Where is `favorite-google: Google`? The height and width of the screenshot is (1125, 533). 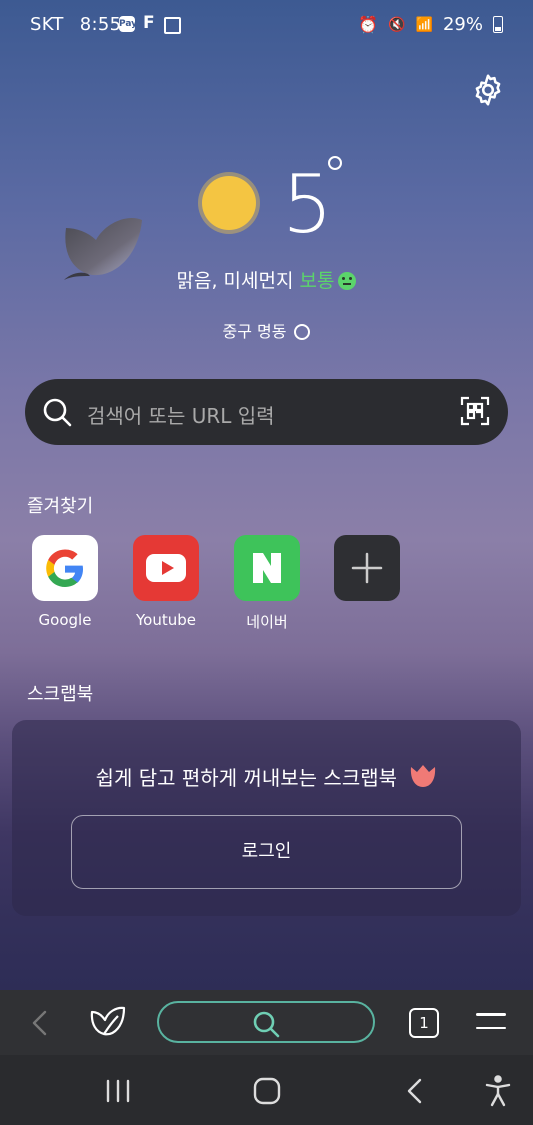
favorite-google: Google is located at coordinates (65, 582).